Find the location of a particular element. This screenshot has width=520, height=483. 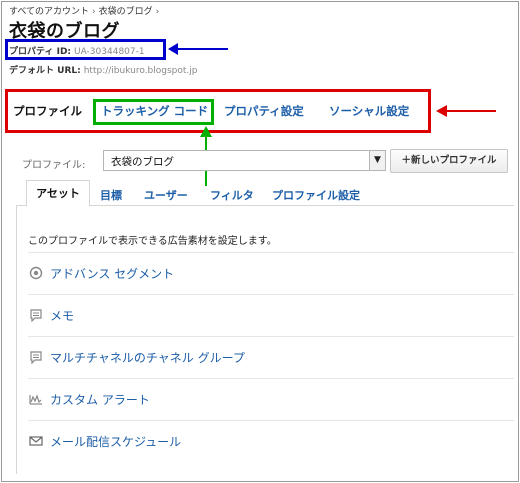

panel-description: このプロファイルで表示できる広告素材を設定します。 is located at coordinates (152, 241).